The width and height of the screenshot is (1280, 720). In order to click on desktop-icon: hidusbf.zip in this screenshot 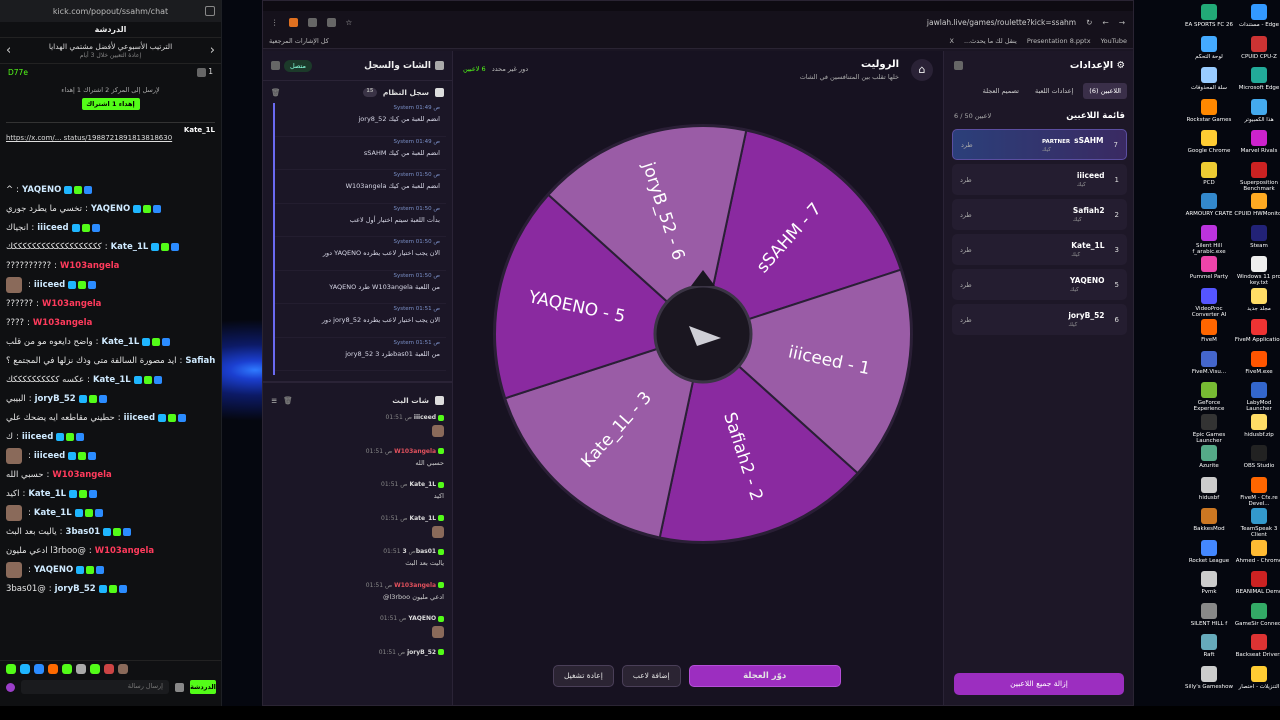, I will do `click(1257, 425)`.